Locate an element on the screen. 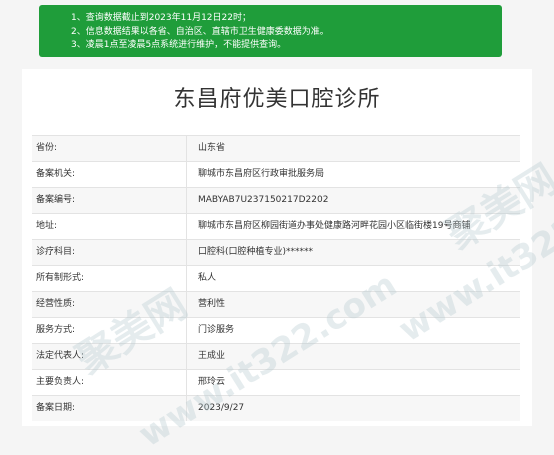  field-label: 所有制形式: is located at coordinates (60, 278).